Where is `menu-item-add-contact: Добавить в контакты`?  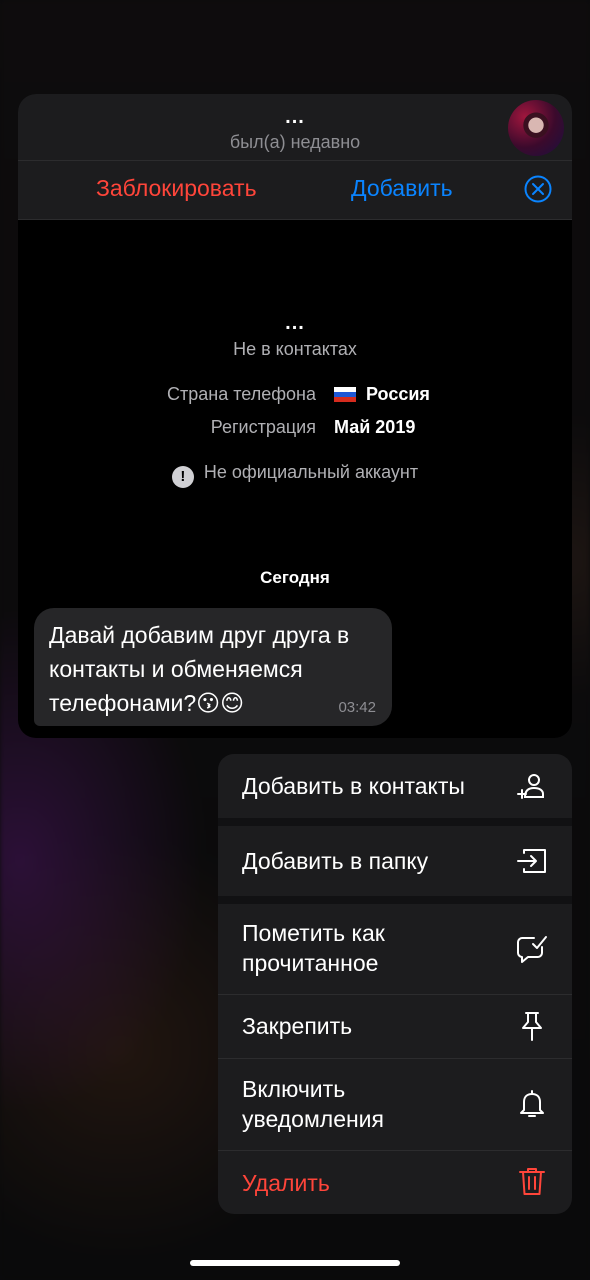 menu-item-add-contact: Добавить в контакты is located at coordinates (395, 786).